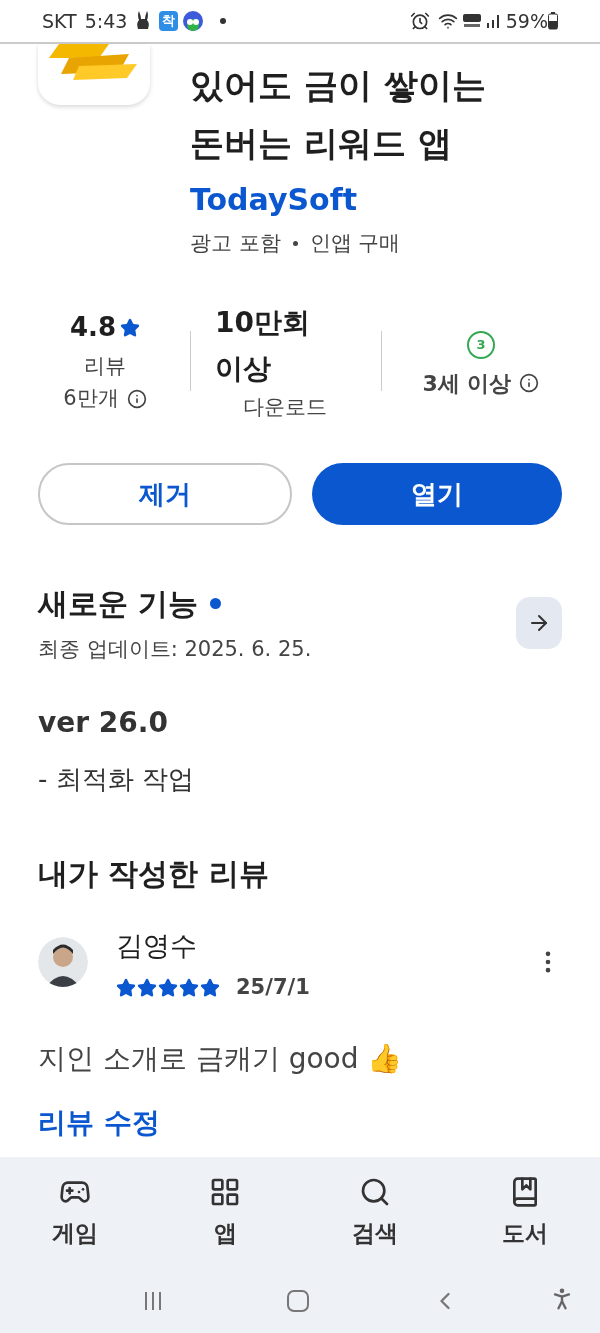  Describe the element at coordinates (153, 873) in the screenshot. I see `section-title: 내가 작성한 리뷰` at that location.